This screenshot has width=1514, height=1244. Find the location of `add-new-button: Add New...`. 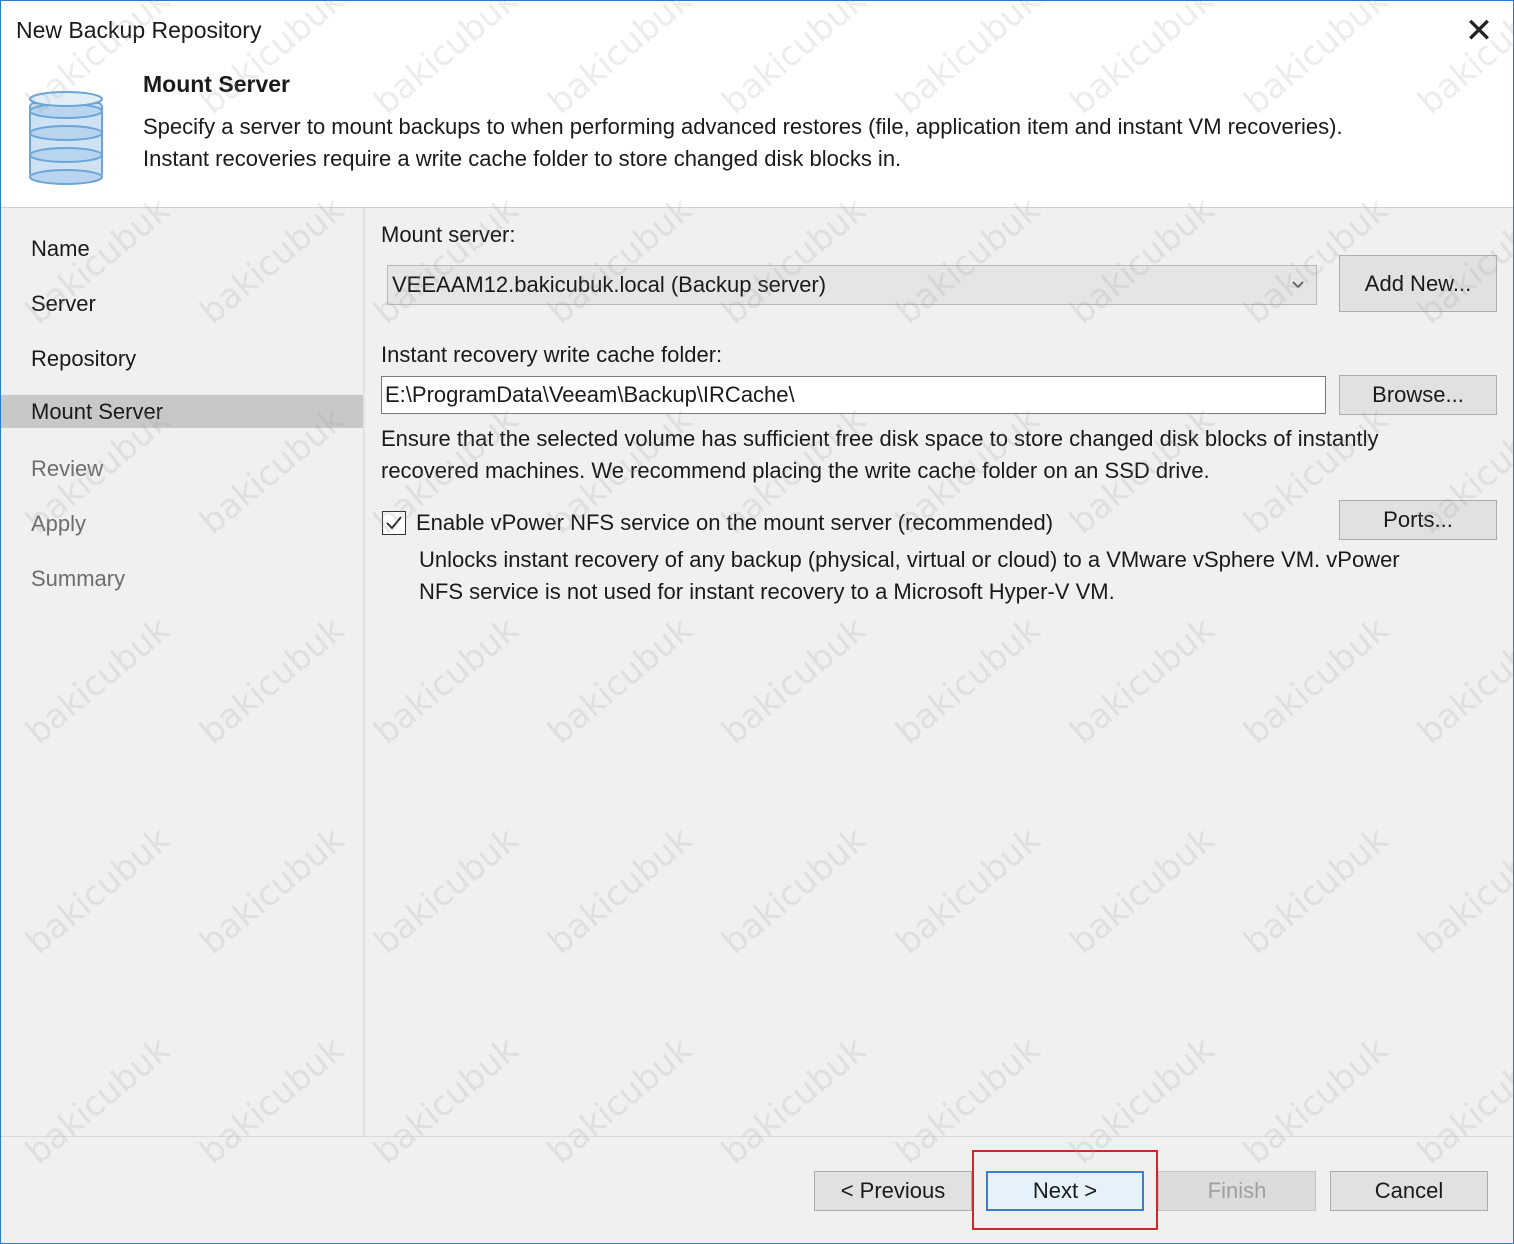

add-new-button: Add New... is located at coordinates (1418, 283).